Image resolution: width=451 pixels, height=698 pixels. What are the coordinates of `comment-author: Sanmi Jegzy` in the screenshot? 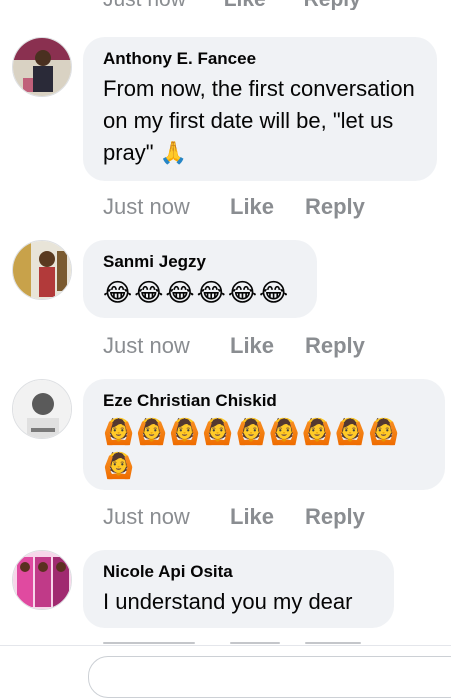 It's located at (200, 262).